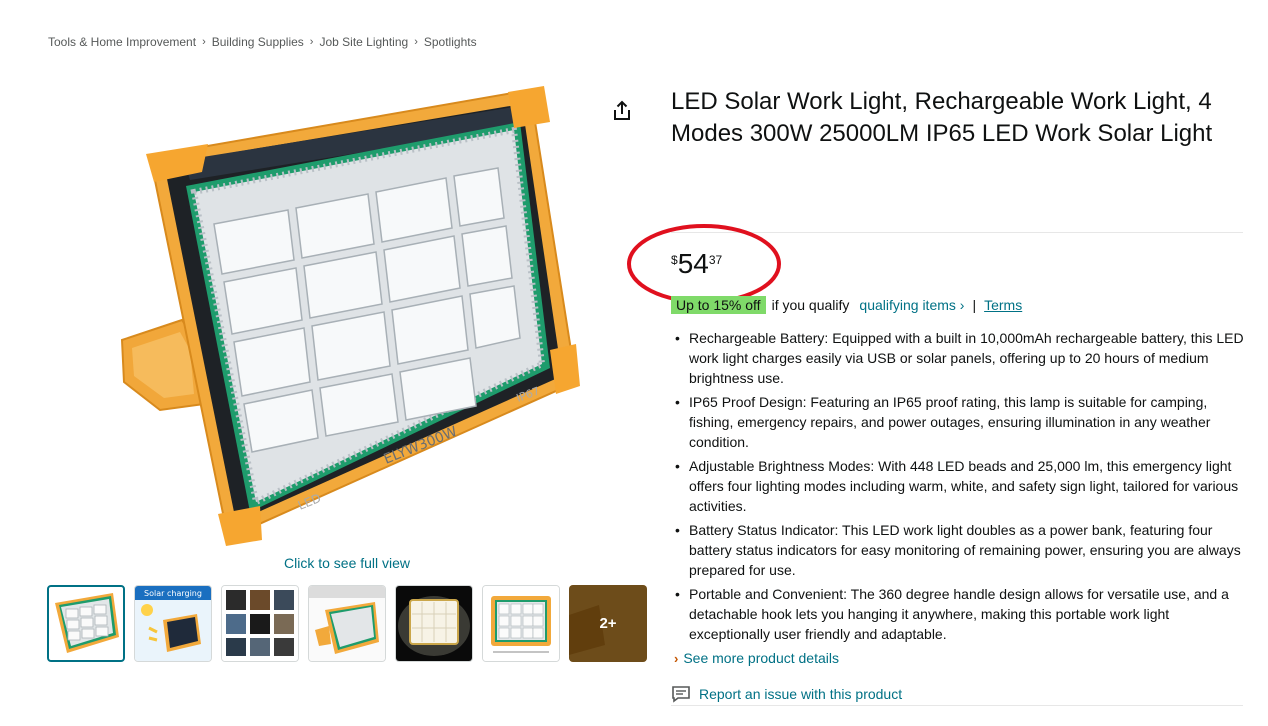 This screenshot has height=726, width=1268. What do you see at coordinates (810, 305) in the screenshot?
I see `qualify-text: if you qualify` at bounding box center [810, 305].